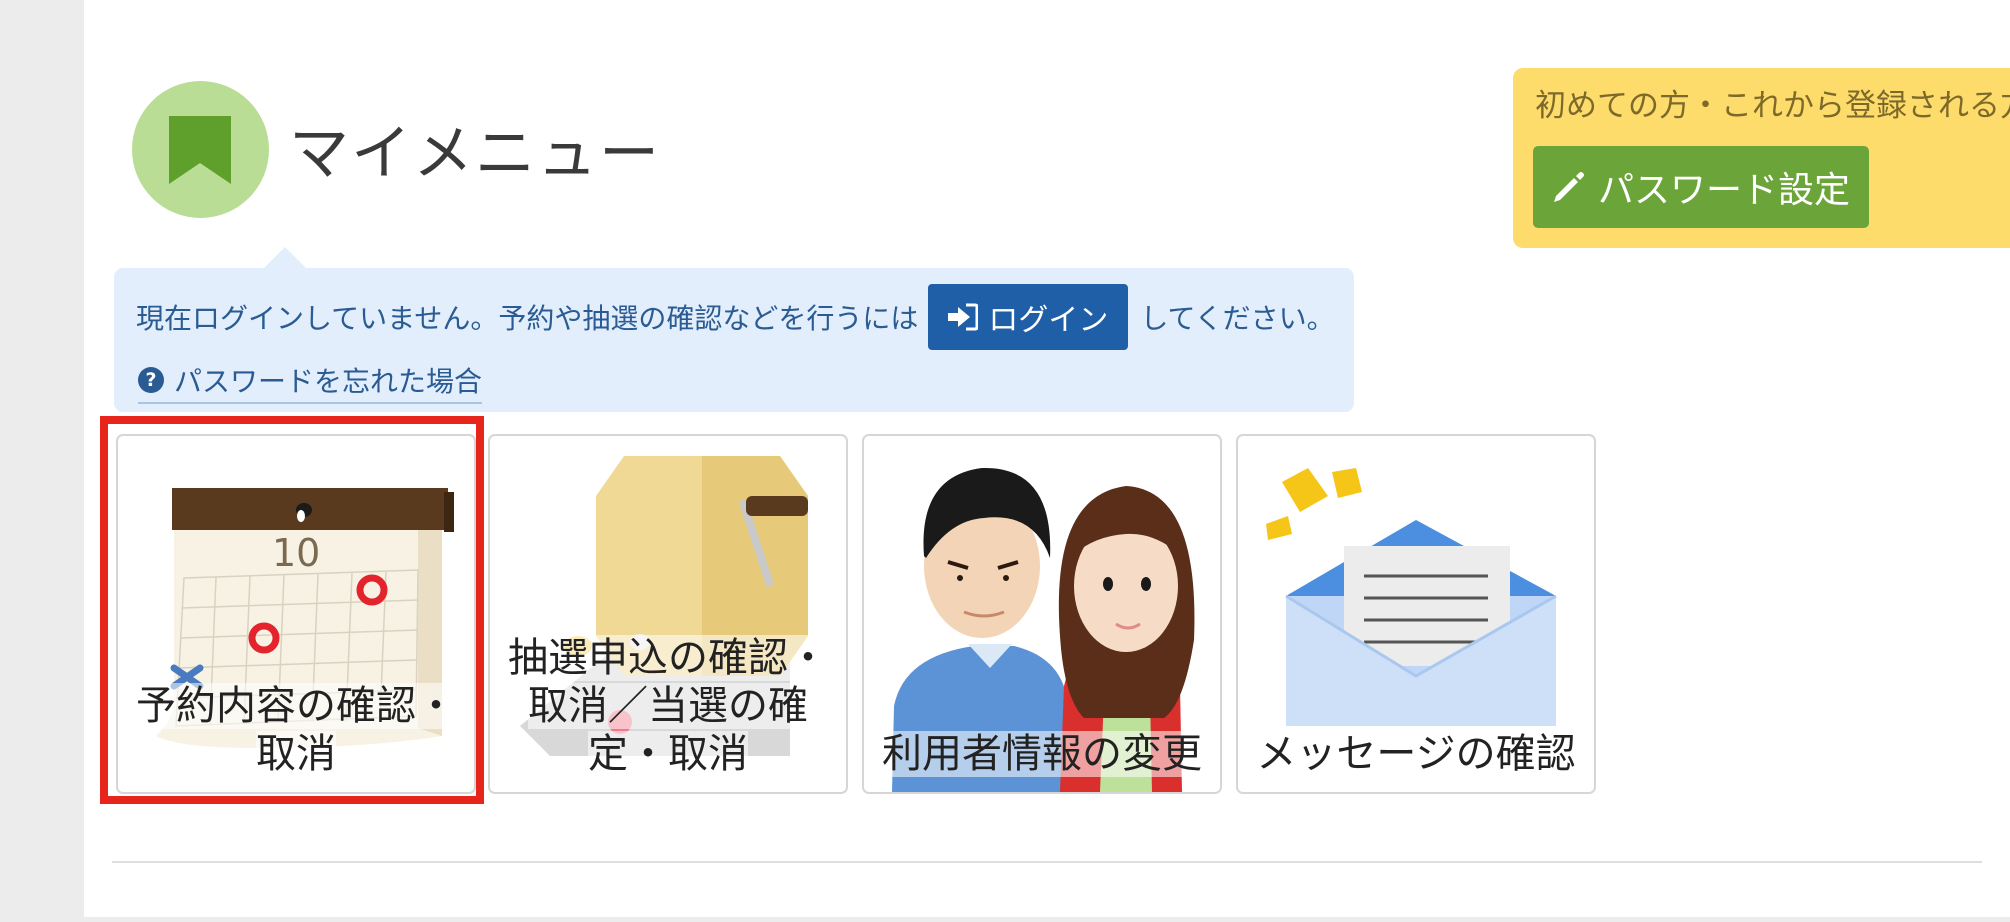  Describe the element at coordinates (328, 381) in the screenshot. I see `forgot-password-label: パスワードを忘れた場合` at that location.